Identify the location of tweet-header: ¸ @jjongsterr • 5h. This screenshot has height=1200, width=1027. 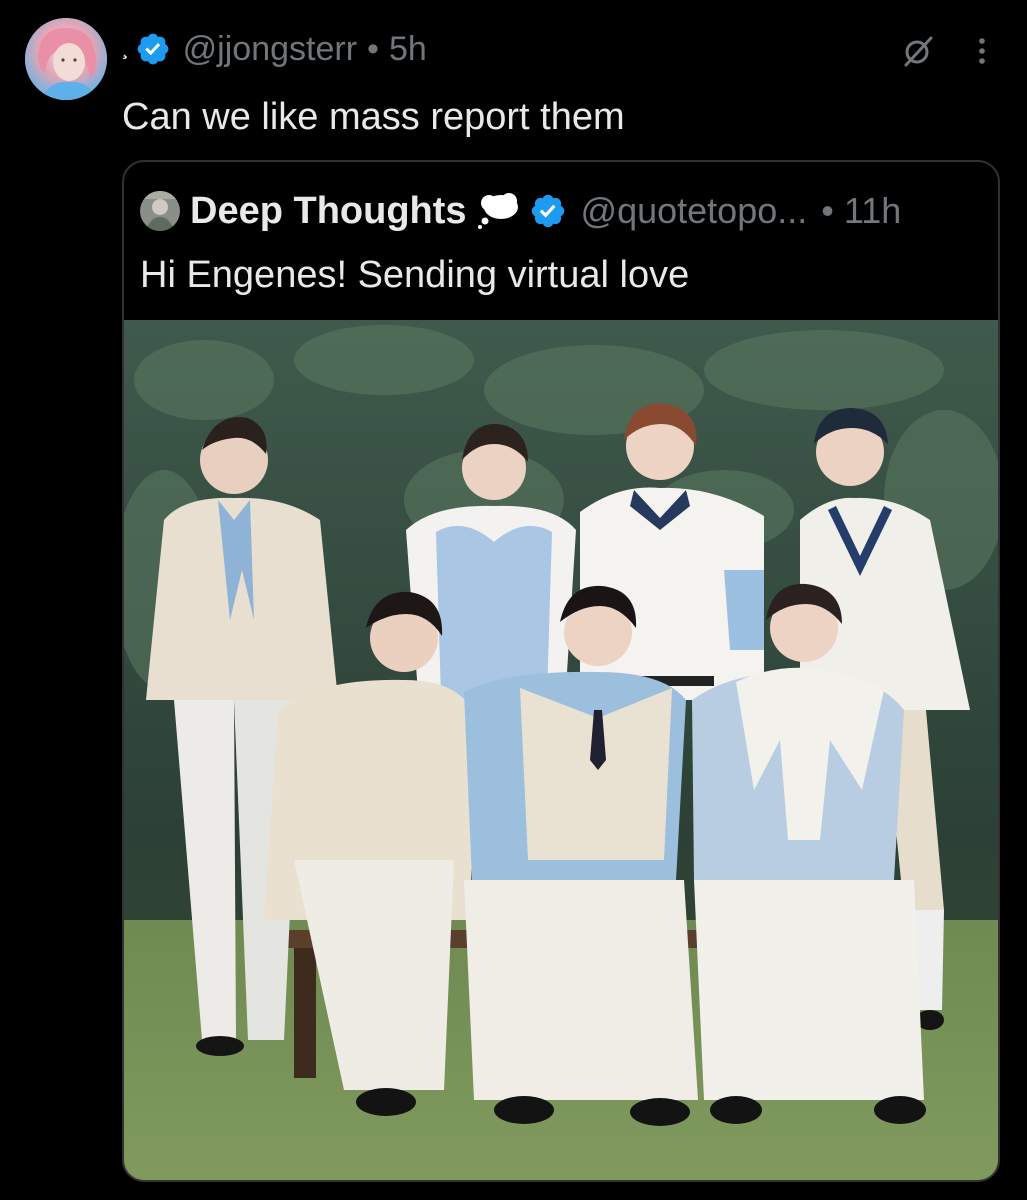
(274, 49).